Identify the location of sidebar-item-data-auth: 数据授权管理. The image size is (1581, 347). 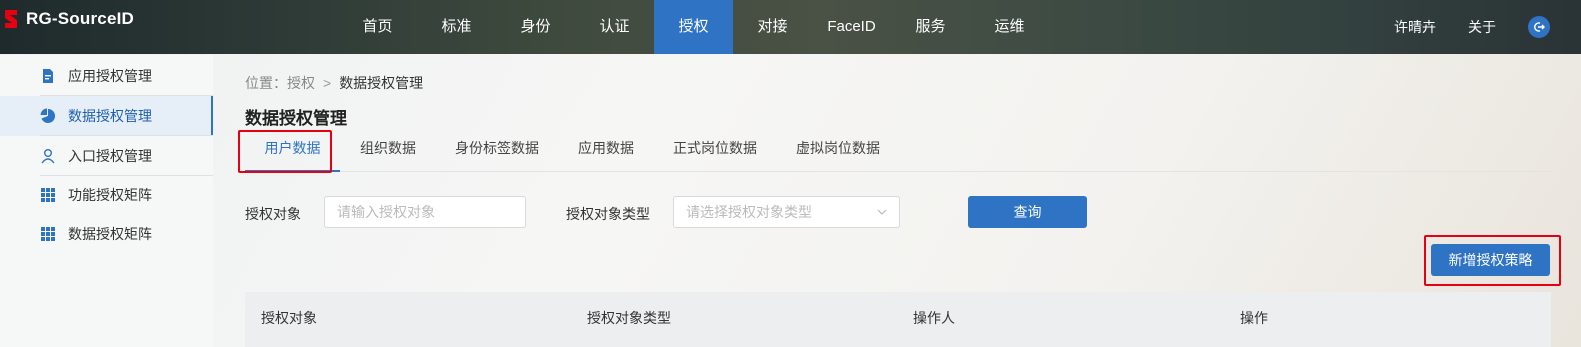
(106, 116).